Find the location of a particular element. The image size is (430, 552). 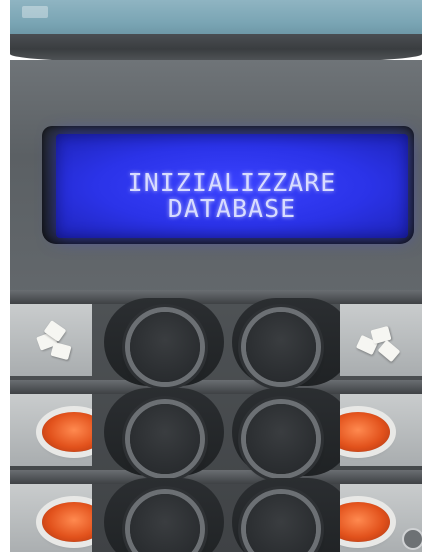

lcd-line-1: INIZIALIZZARE is located at coordinates (232, 182).